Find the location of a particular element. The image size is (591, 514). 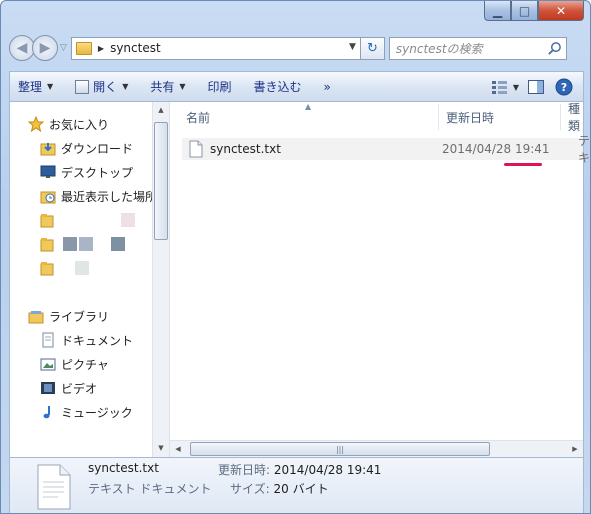

music-icon is located at coordinates (46, 412).